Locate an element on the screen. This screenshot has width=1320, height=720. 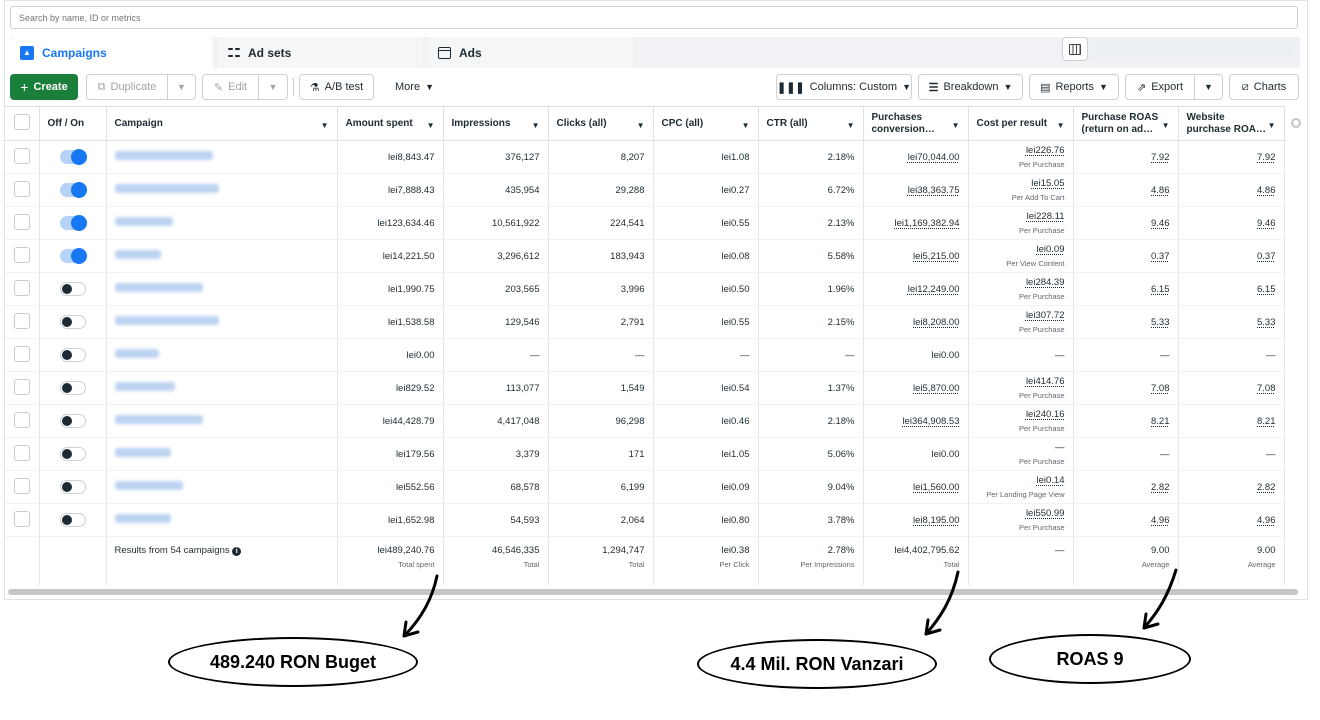
annotation-text: 4.4 Mil. RON Vanzari is located at coordinates (817, 663).